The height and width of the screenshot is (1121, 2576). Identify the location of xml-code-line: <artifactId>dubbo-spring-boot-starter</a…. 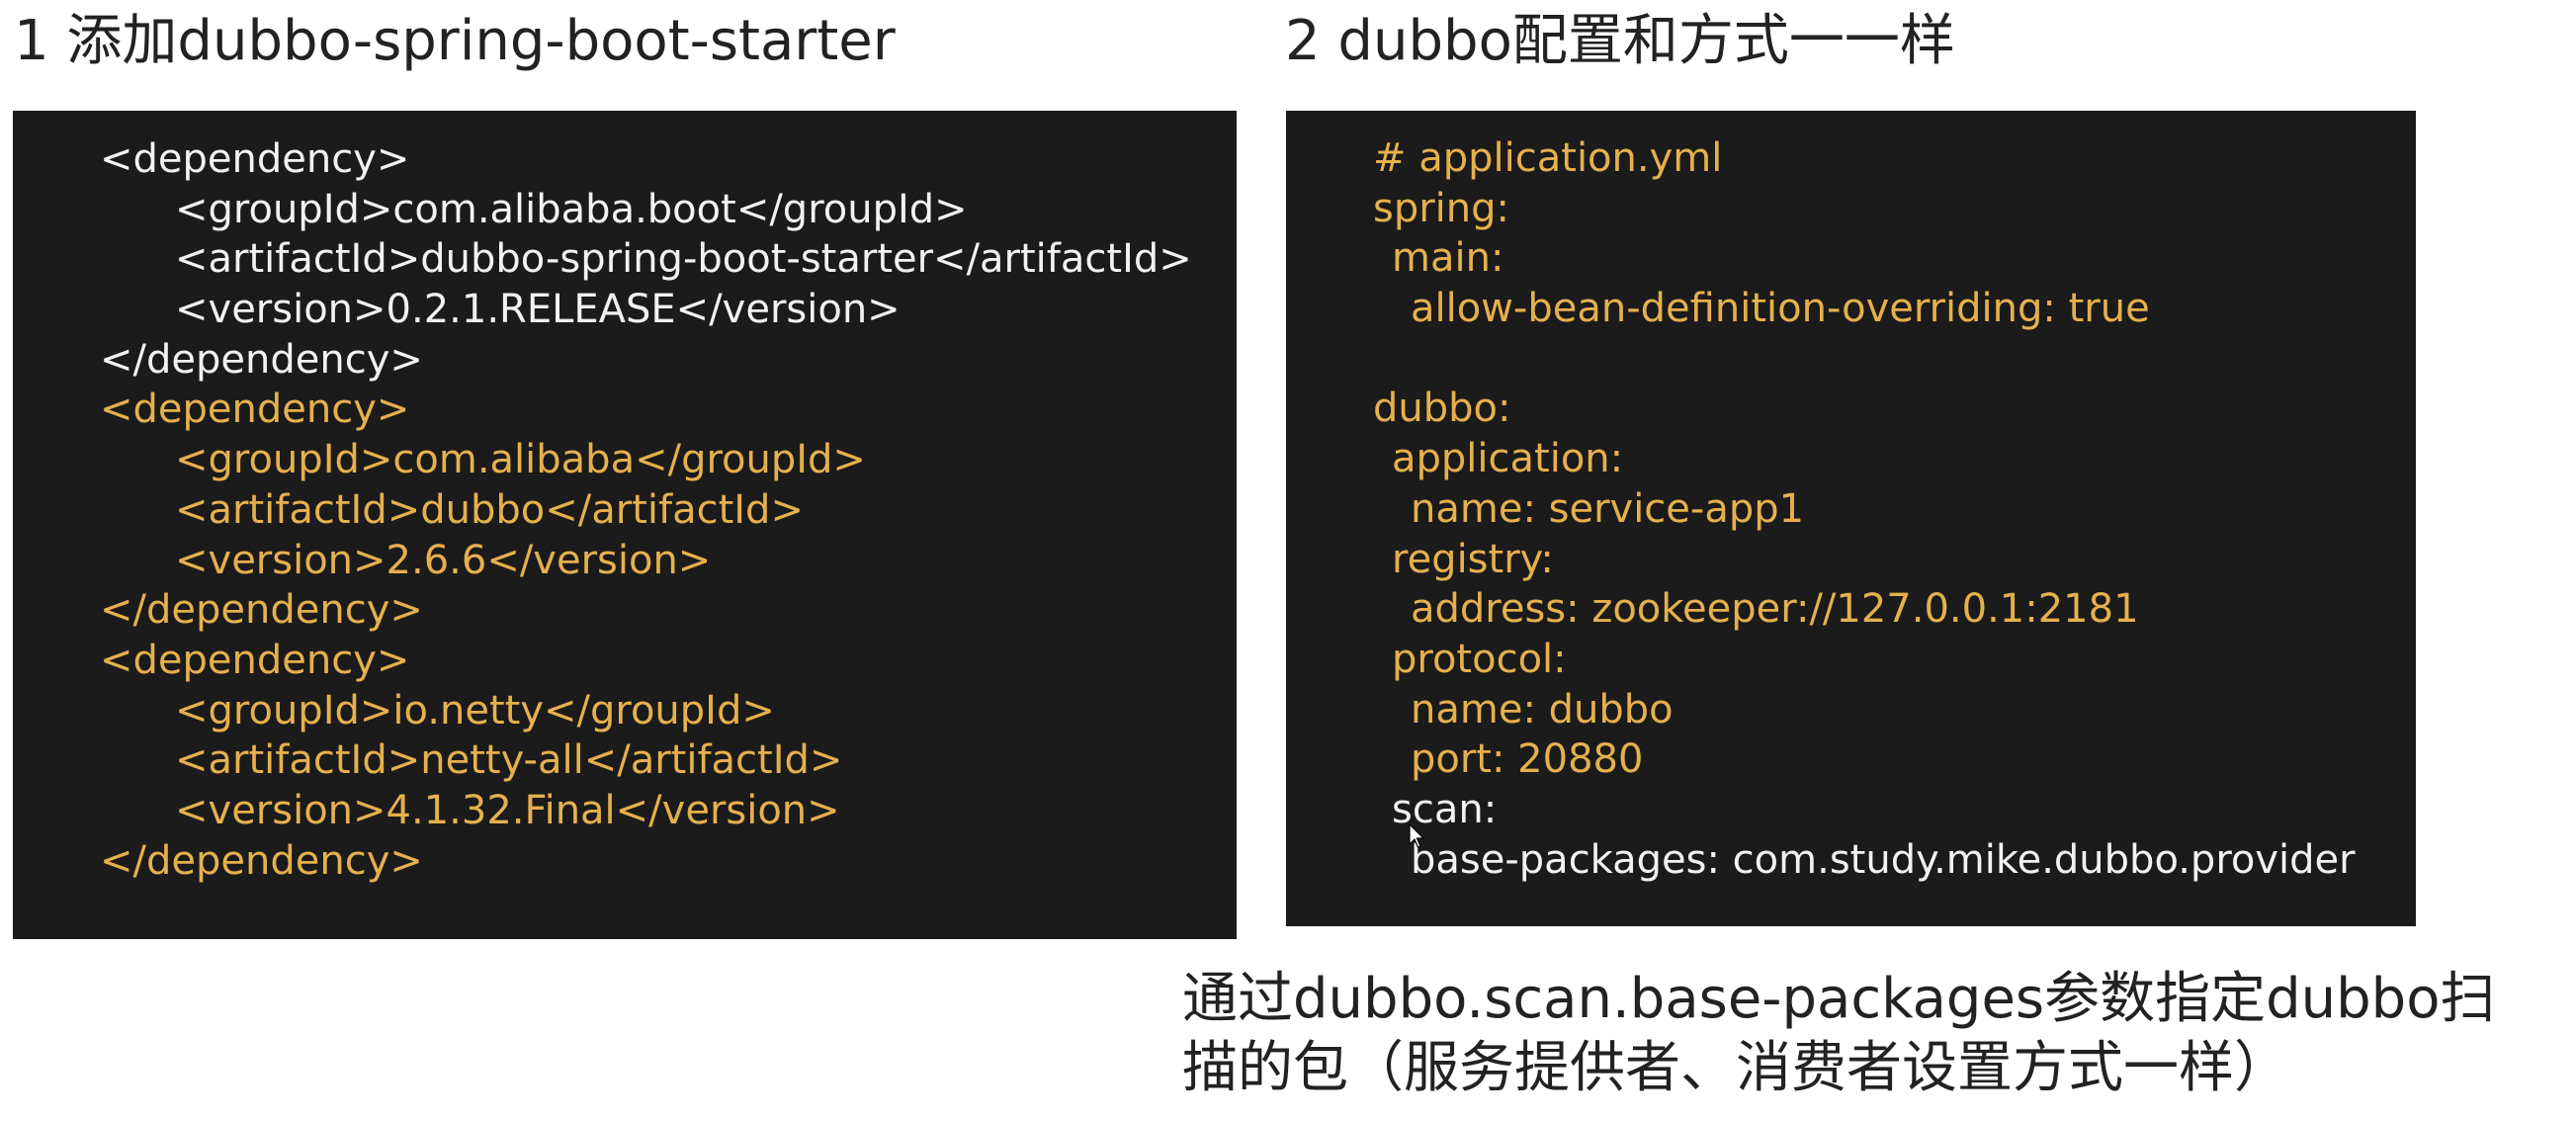
(683, 259).